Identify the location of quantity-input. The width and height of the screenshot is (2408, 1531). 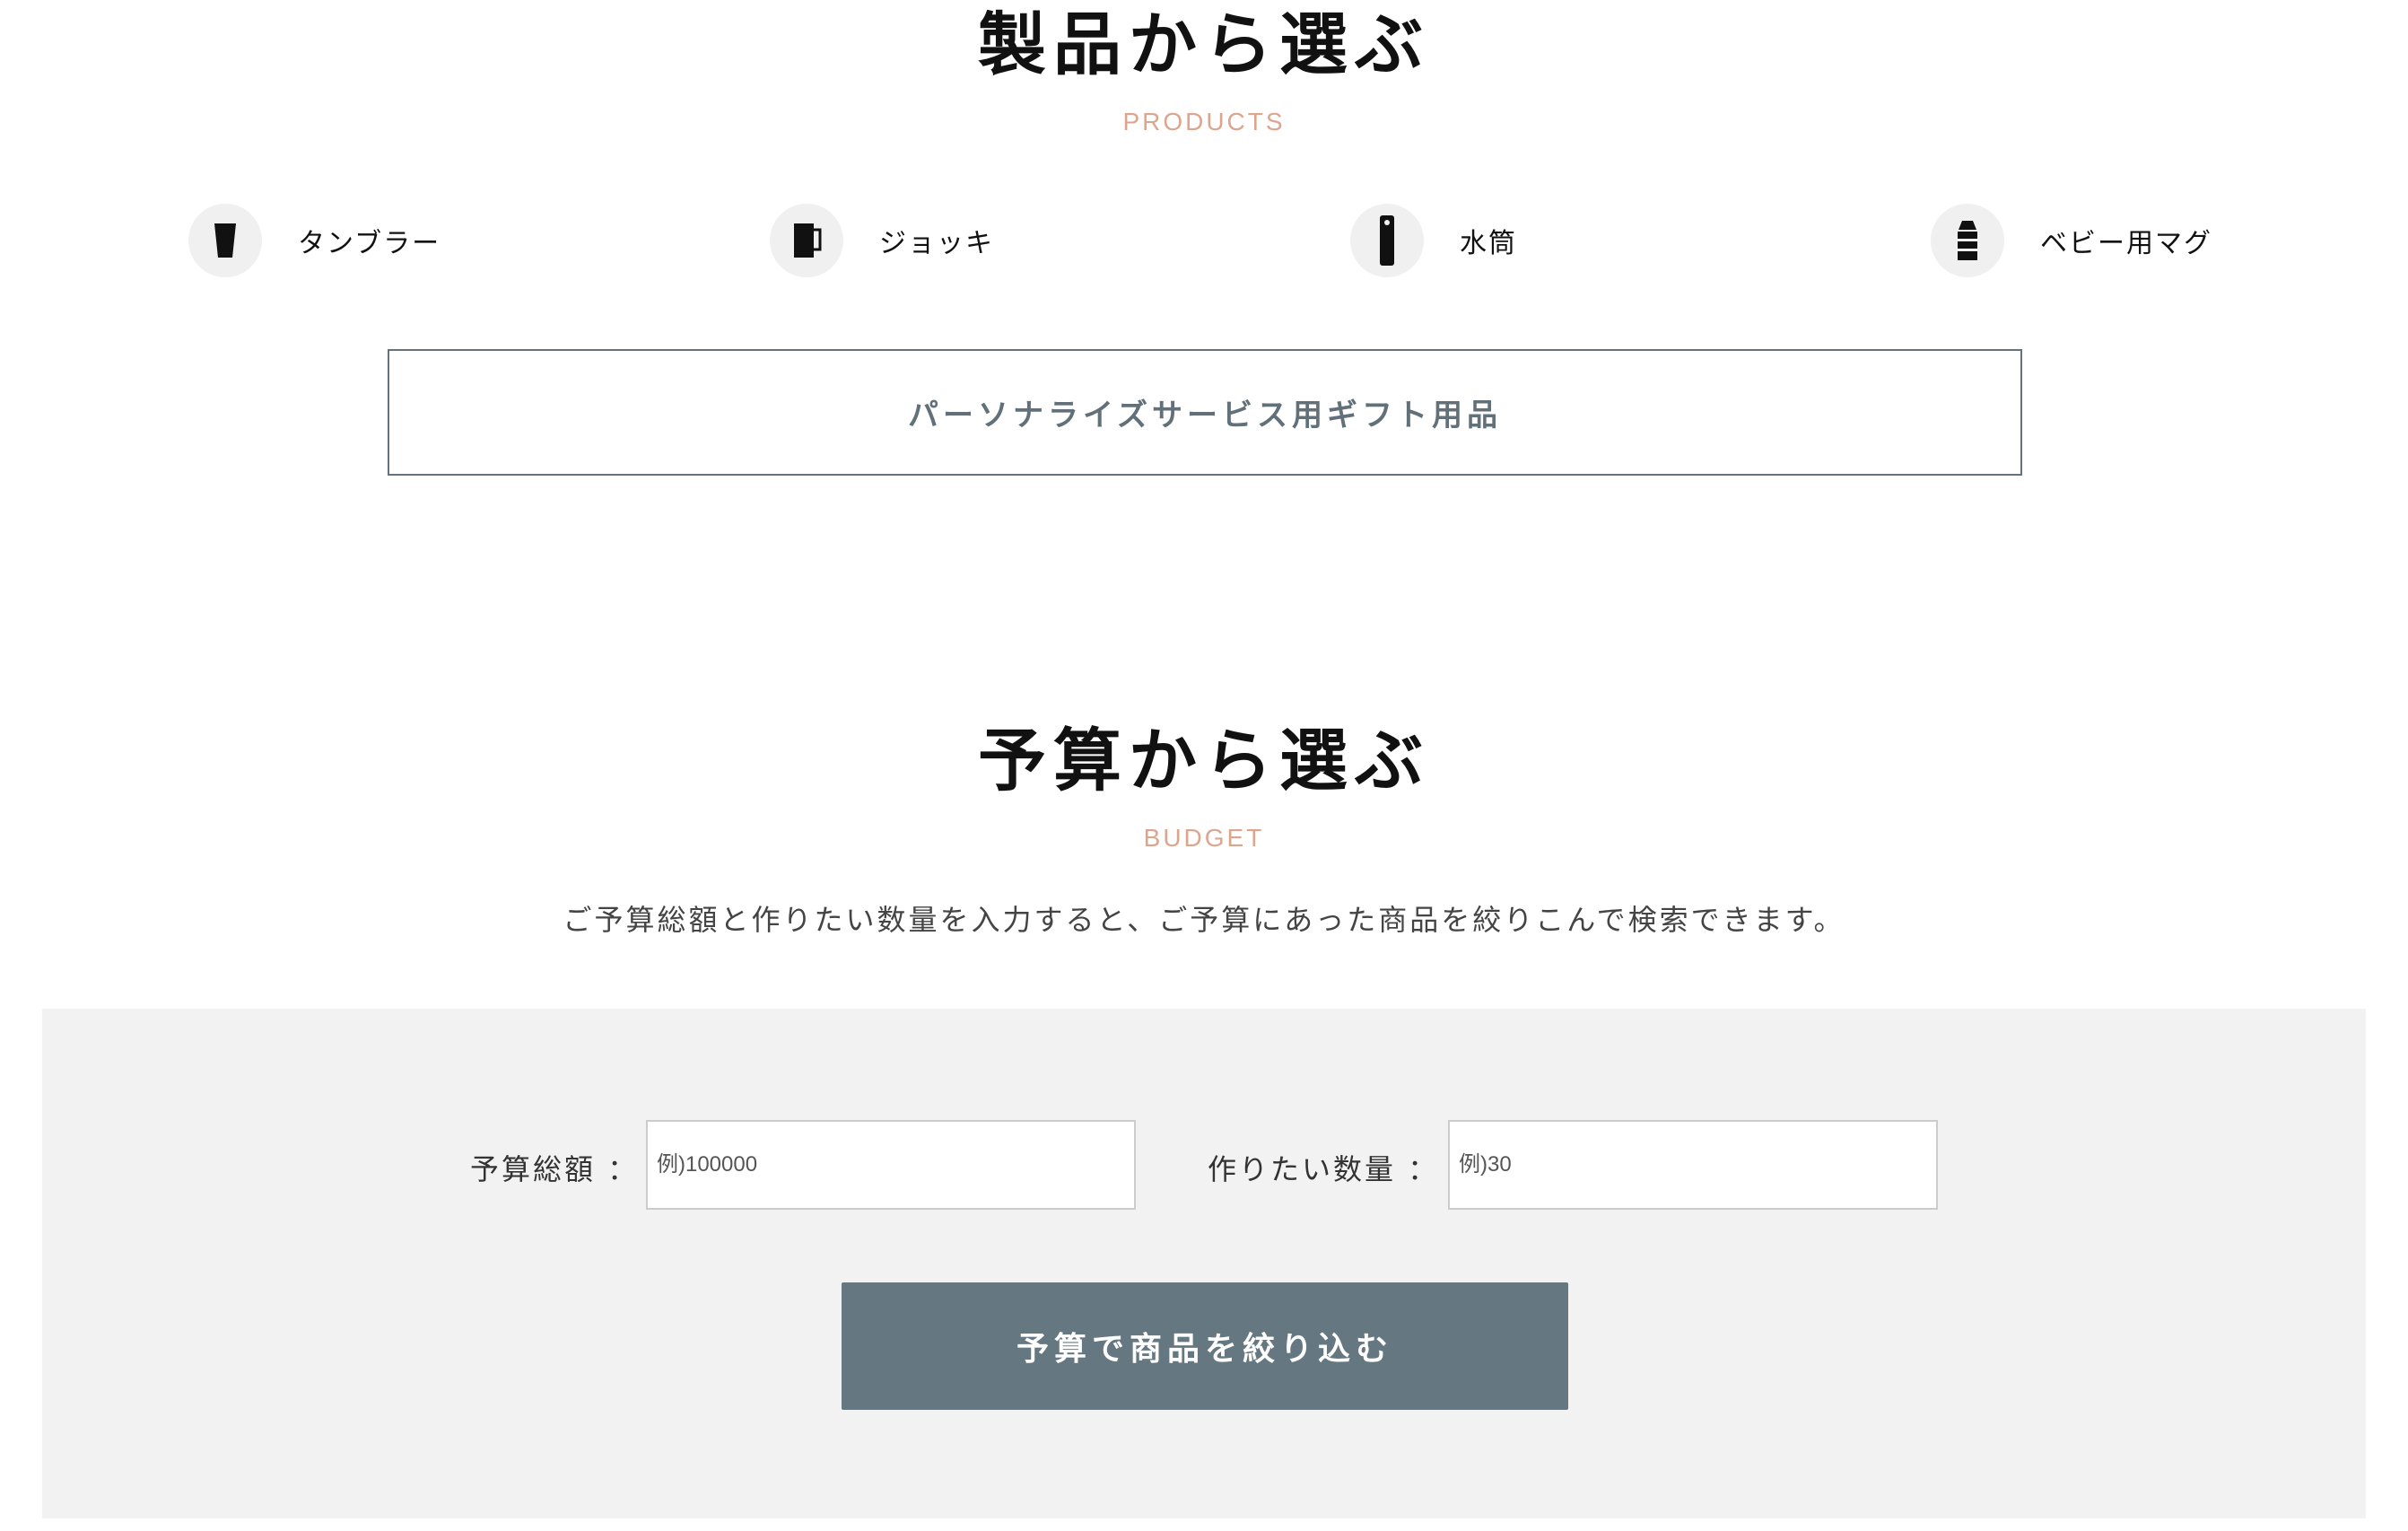
(1693, 1165).